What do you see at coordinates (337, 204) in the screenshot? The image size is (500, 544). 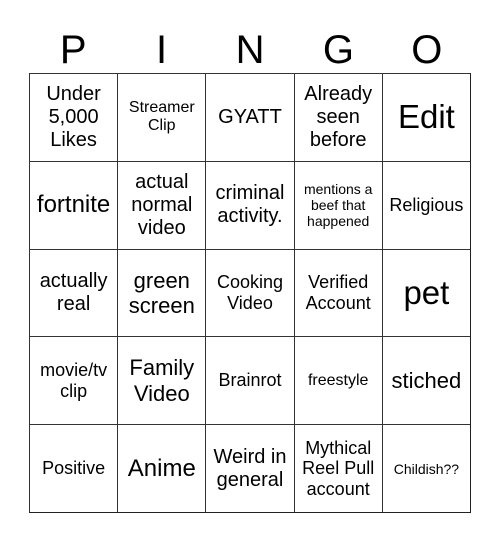 I see `bingo-cell: mentions a beef that happened` at bounding box center [337, 204].